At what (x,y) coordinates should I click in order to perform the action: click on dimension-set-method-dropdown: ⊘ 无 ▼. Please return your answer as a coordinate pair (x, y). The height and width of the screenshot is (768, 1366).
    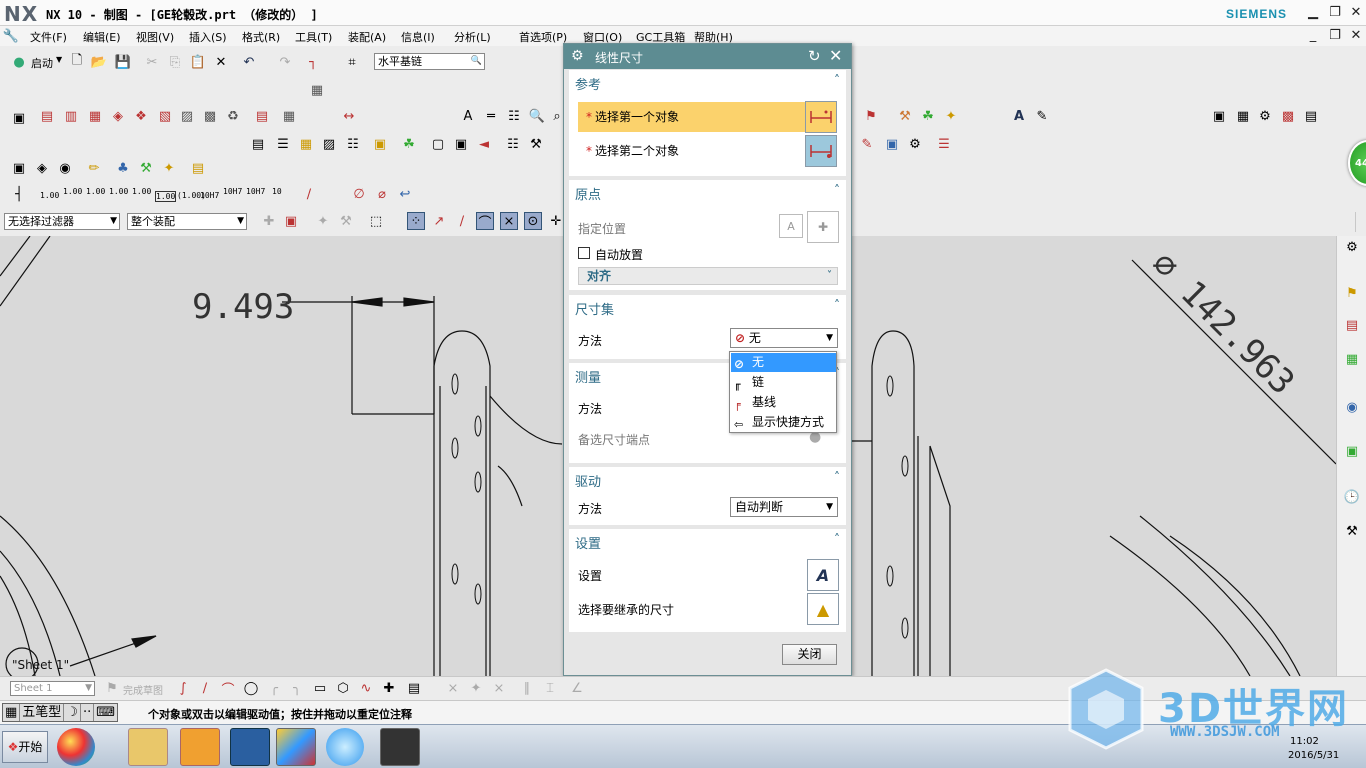
    Looking at the image, I should click on (784, 338).